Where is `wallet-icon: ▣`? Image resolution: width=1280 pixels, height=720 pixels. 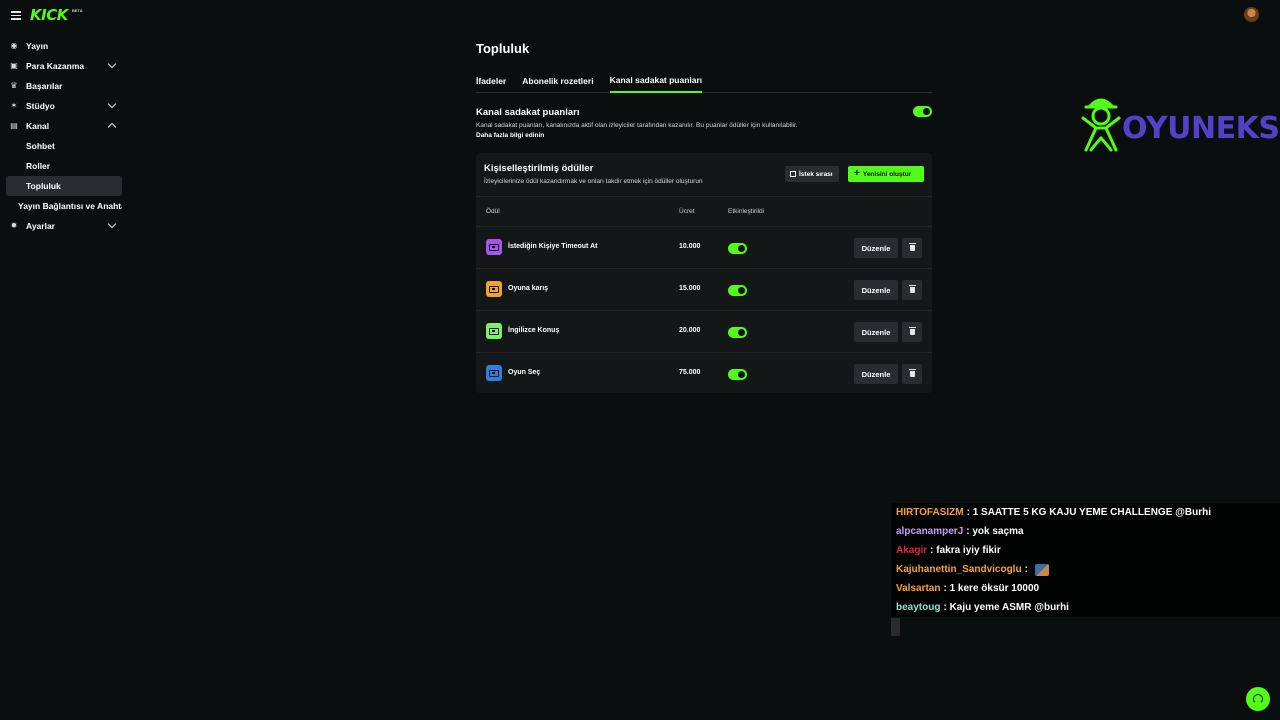 wallet-icon: ▣ is located at coordinates (14, 65).